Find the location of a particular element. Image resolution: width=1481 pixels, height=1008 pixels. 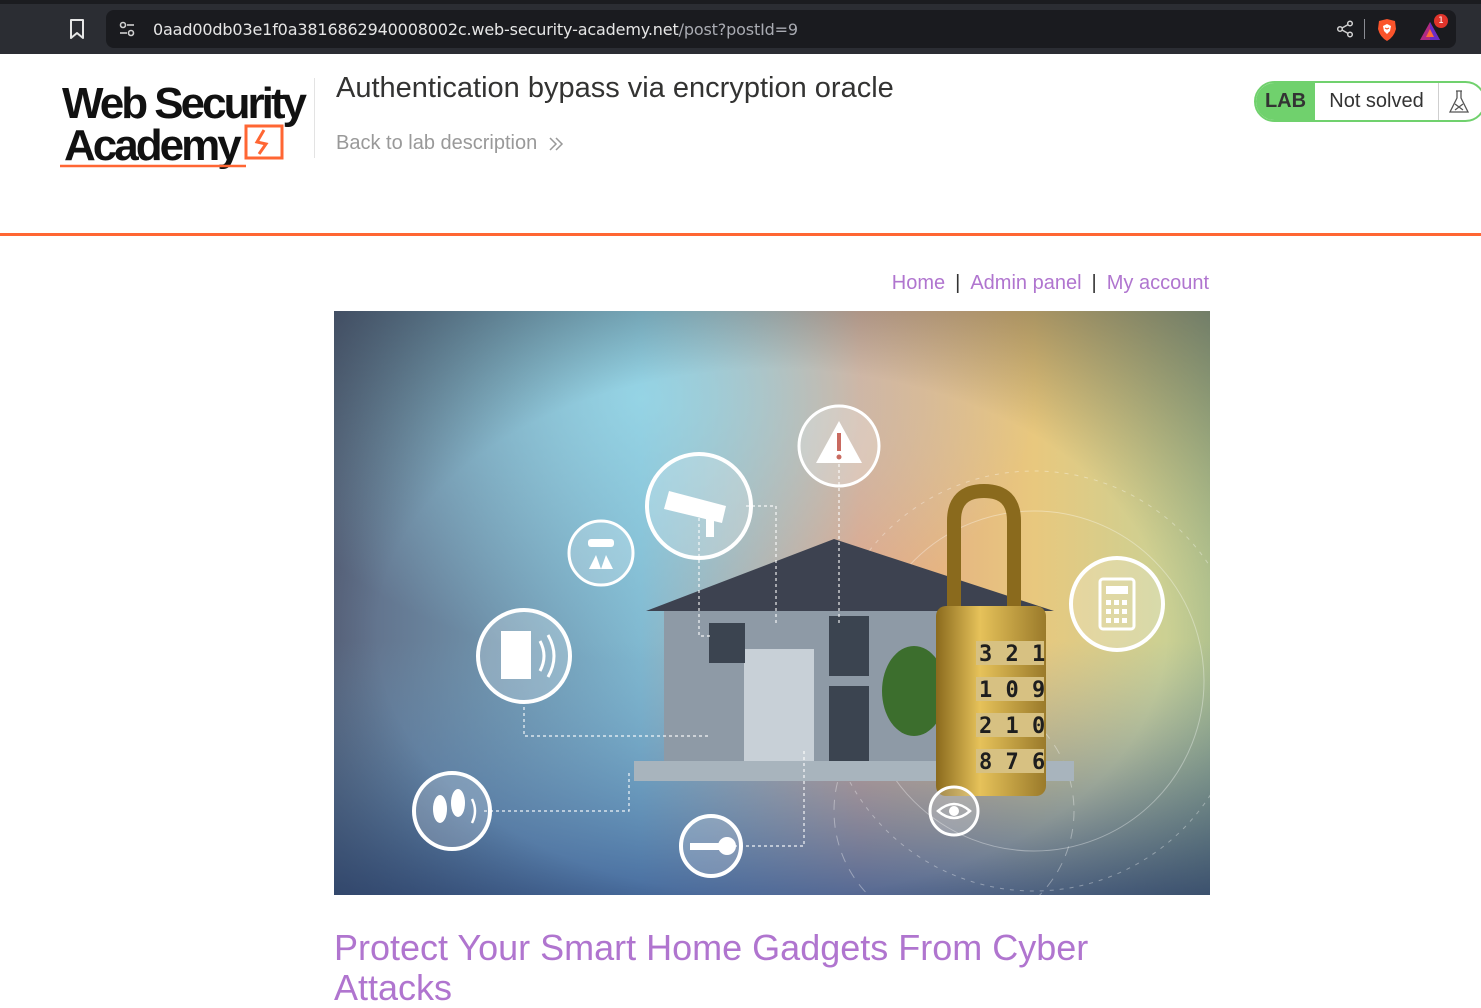

nav-admin-panel-link: Admin panel is located at coordinates (1025, 283).